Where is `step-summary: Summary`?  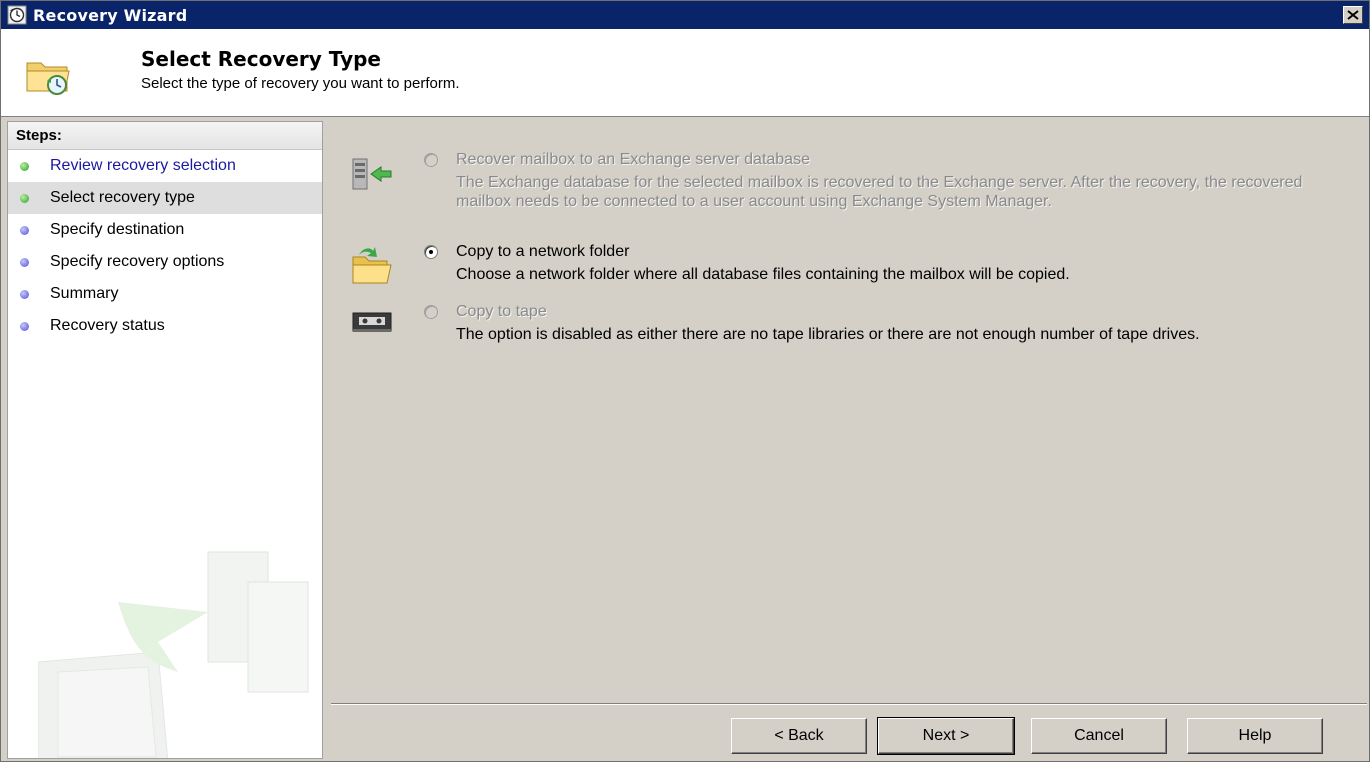
step-summary: Summary is located at coordinates (165, 294).